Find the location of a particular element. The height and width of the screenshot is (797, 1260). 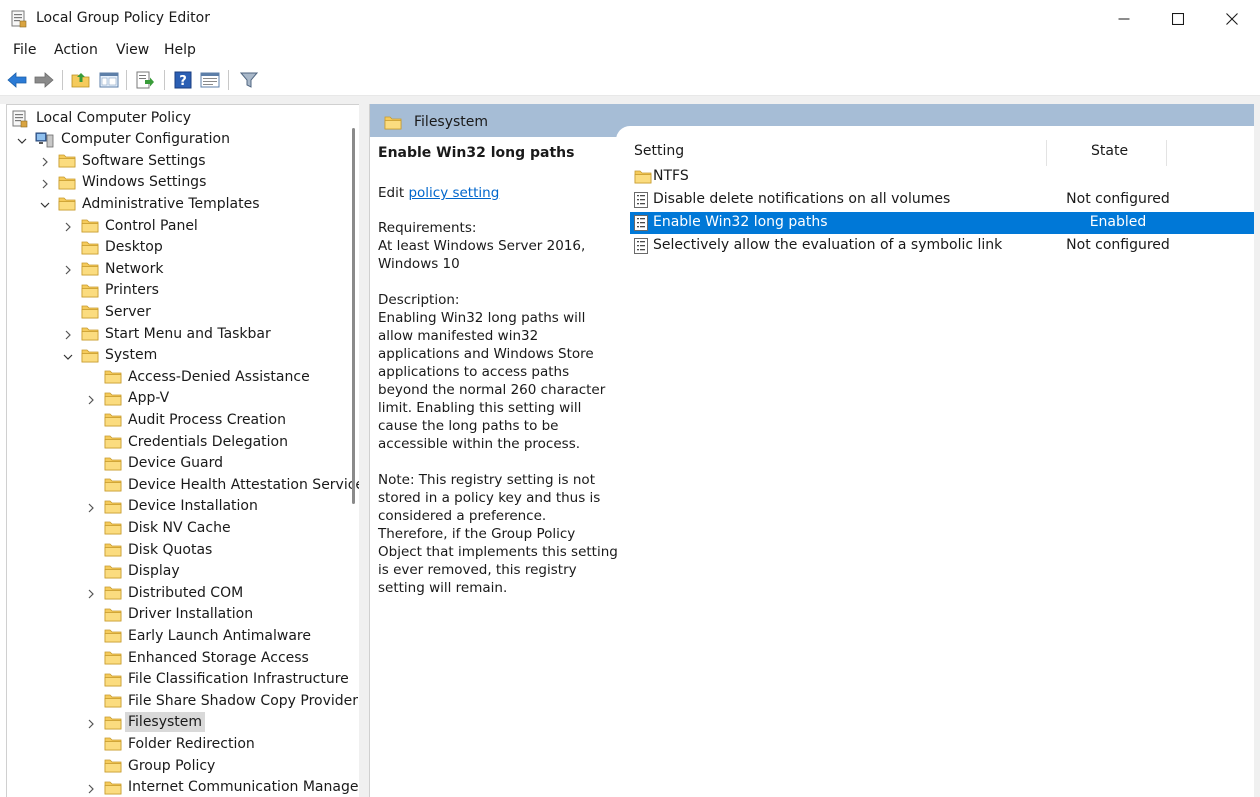

computer-icon is located at coordinates (45, 139).